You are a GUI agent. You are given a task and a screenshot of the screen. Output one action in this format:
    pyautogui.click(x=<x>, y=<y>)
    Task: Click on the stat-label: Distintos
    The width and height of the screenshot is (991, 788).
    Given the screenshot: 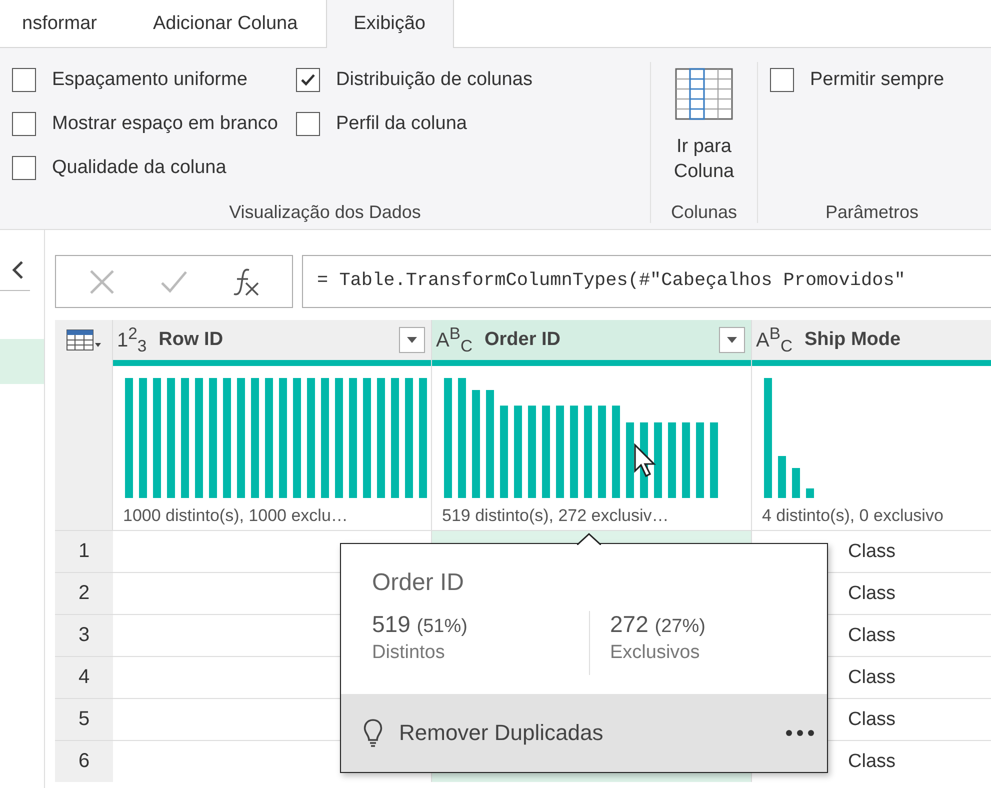 What is the action you would take?
    pyautogui.click(x=409, y=653)
    